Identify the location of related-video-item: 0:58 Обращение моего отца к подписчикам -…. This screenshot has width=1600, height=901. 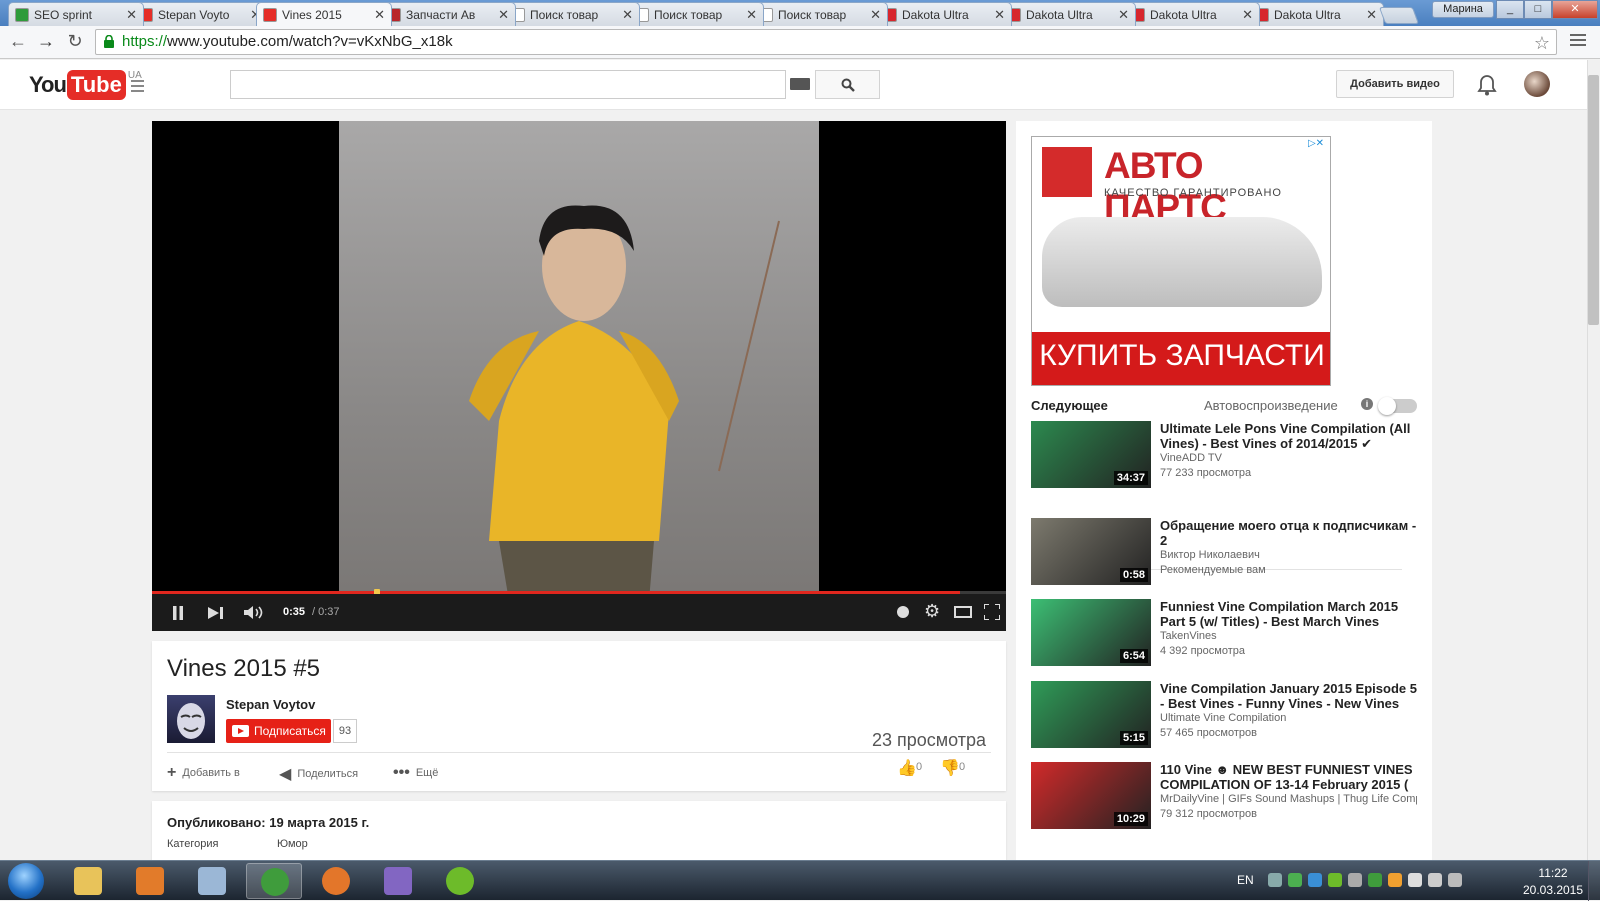
(1224, 553).